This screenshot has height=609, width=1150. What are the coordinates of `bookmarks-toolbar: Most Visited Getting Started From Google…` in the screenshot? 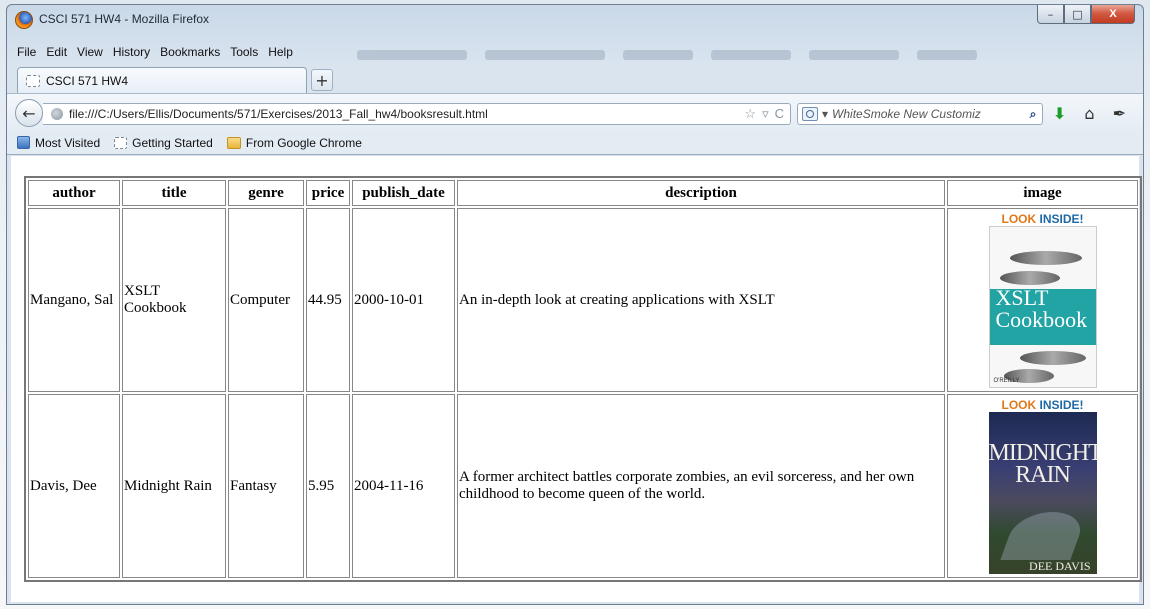 It's located at (575, 143).